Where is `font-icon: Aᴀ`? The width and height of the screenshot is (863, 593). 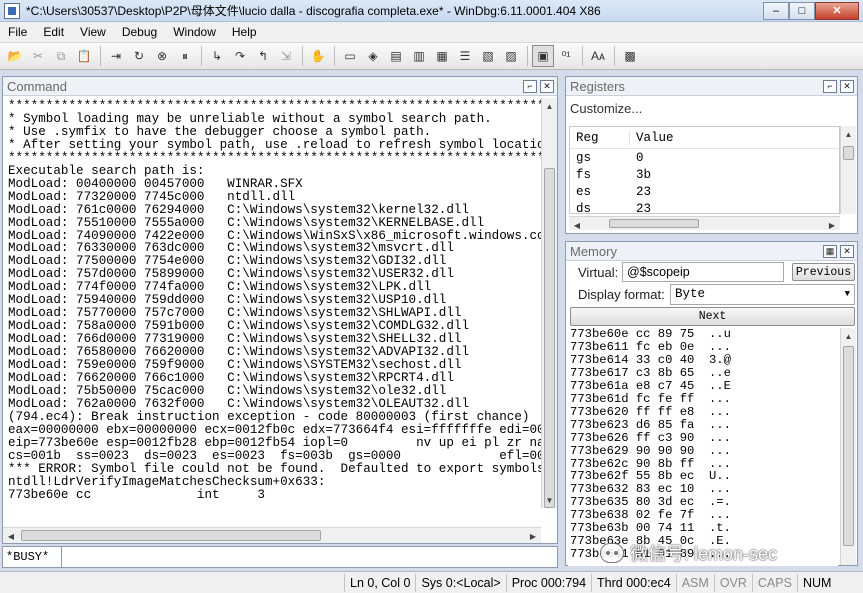
font-icon: Aᴀ is located at coordinates (598, 56).